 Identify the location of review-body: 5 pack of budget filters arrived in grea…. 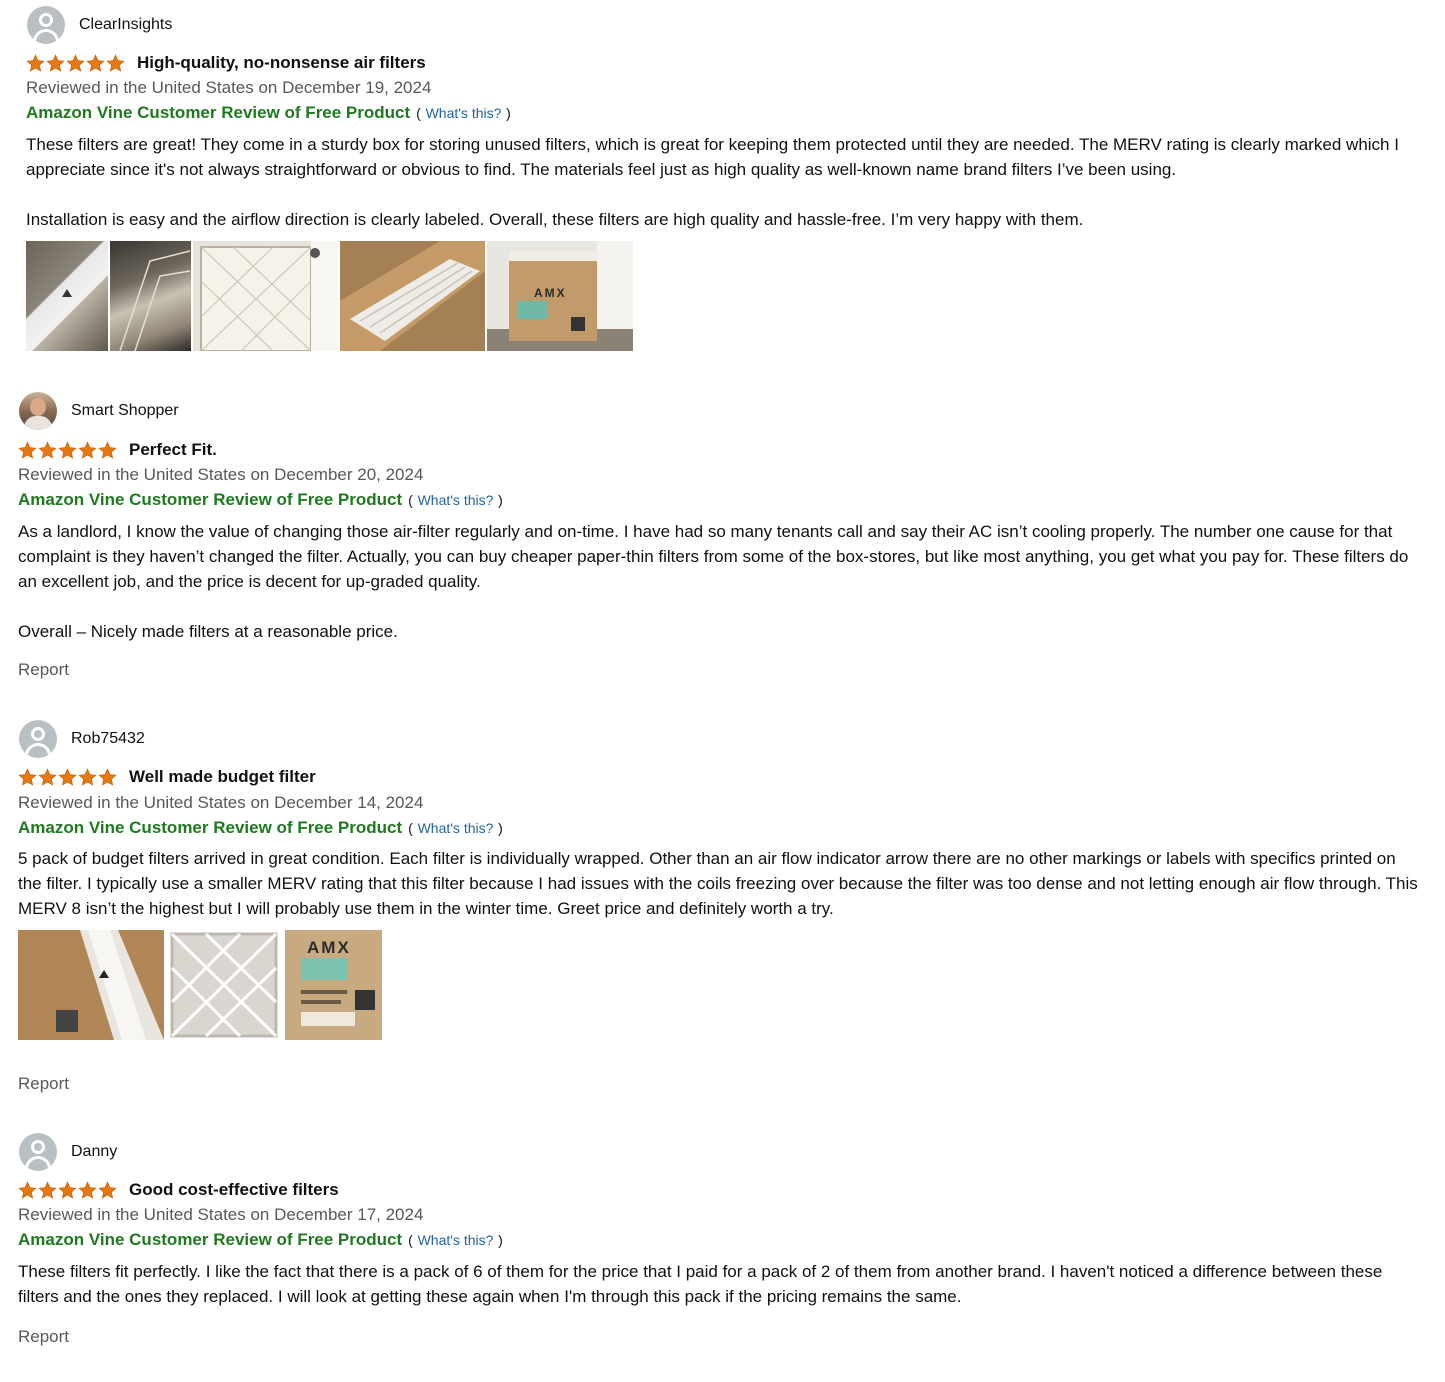
(718, 883).